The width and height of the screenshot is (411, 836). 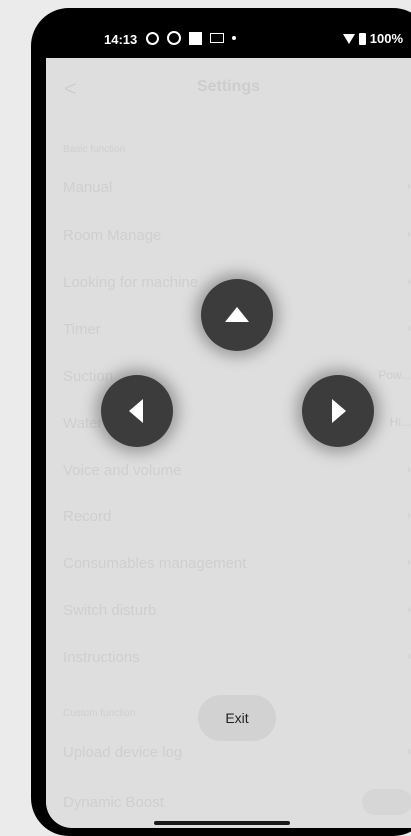 I want to click on menu-item-consumables-management: Consumables management ›, so click(x=237, y=563).